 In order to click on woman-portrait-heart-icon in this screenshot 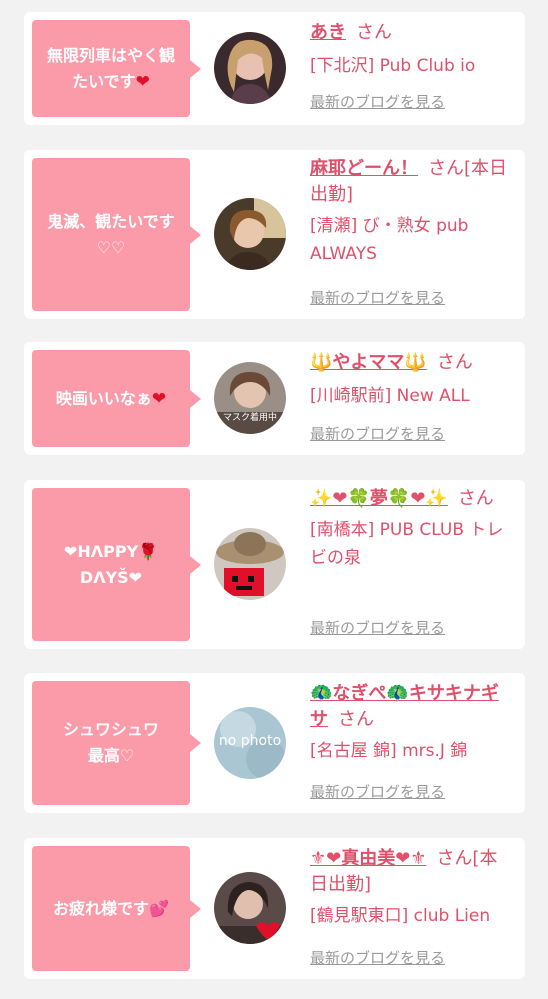, I will do `click(250, 908)`.